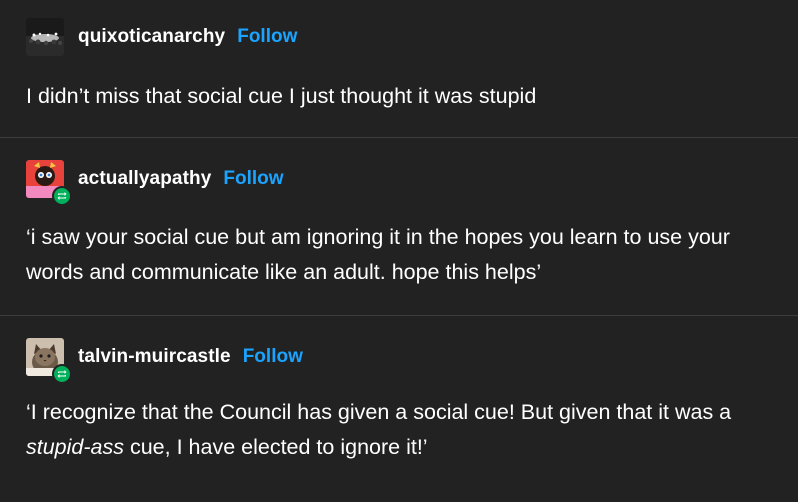  I want to click on post-3-header: talvin-muircastle Follow, so click(164, 361).